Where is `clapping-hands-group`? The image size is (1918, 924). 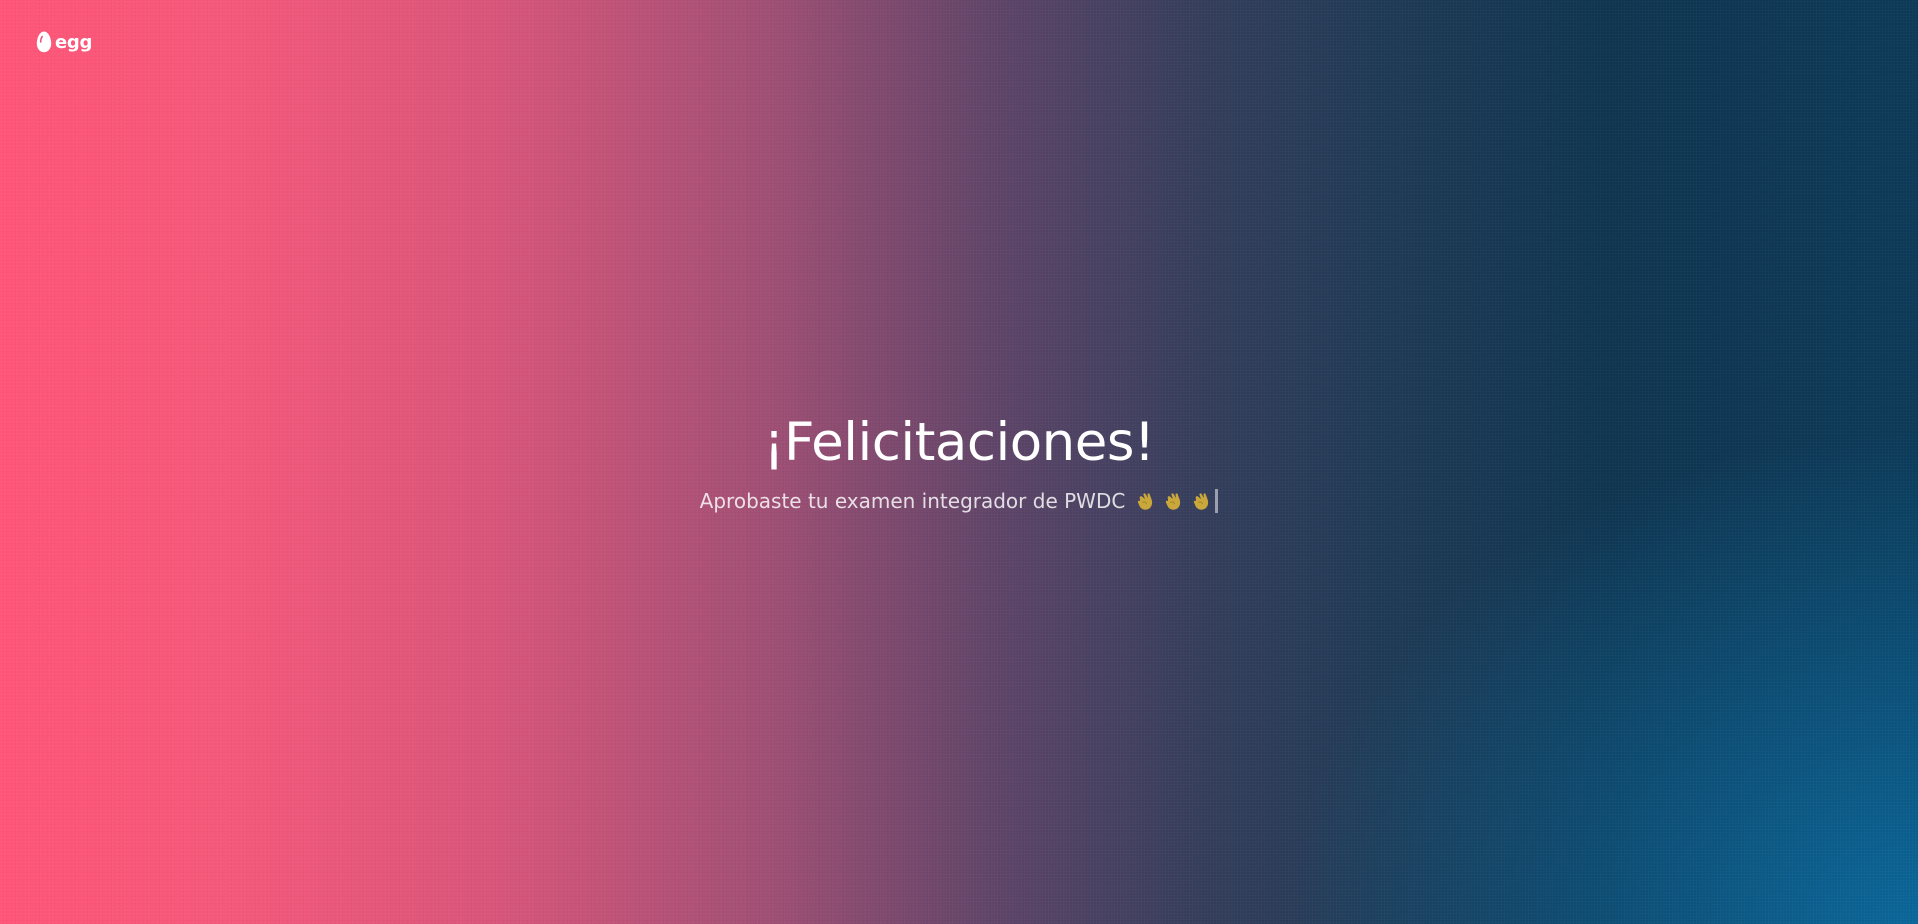 clapping-hands-group is located at coordinates (1174, 501).